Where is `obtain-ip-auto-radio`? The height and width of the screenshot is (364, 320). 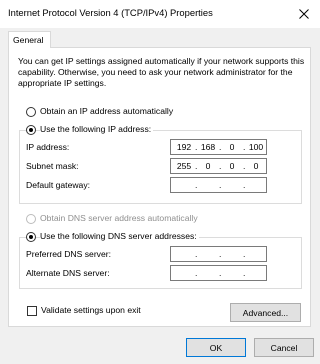 obtain-ip-auto-radio is located at coordinates (31, 112).